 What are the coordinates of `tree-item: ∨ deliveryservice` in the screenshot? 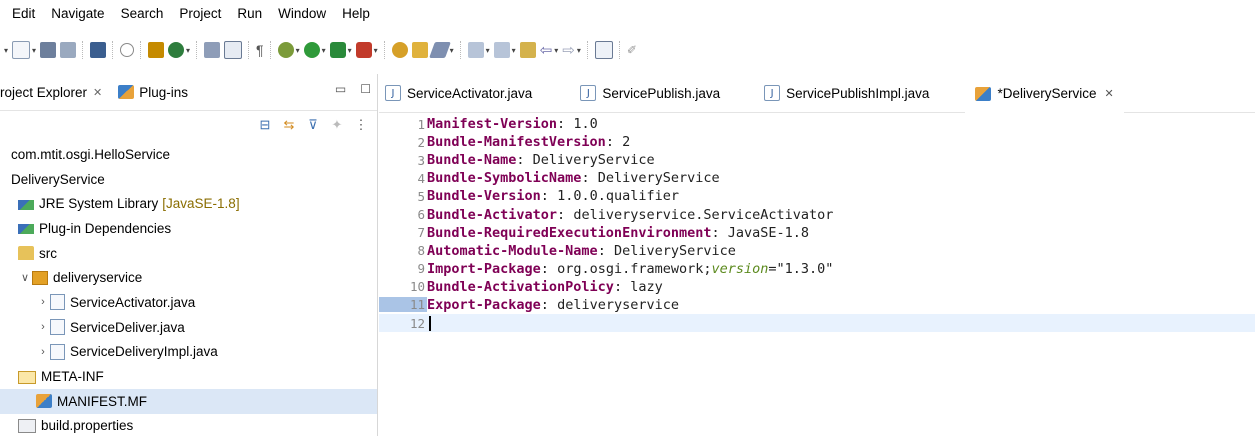 It's located at (188, 277).